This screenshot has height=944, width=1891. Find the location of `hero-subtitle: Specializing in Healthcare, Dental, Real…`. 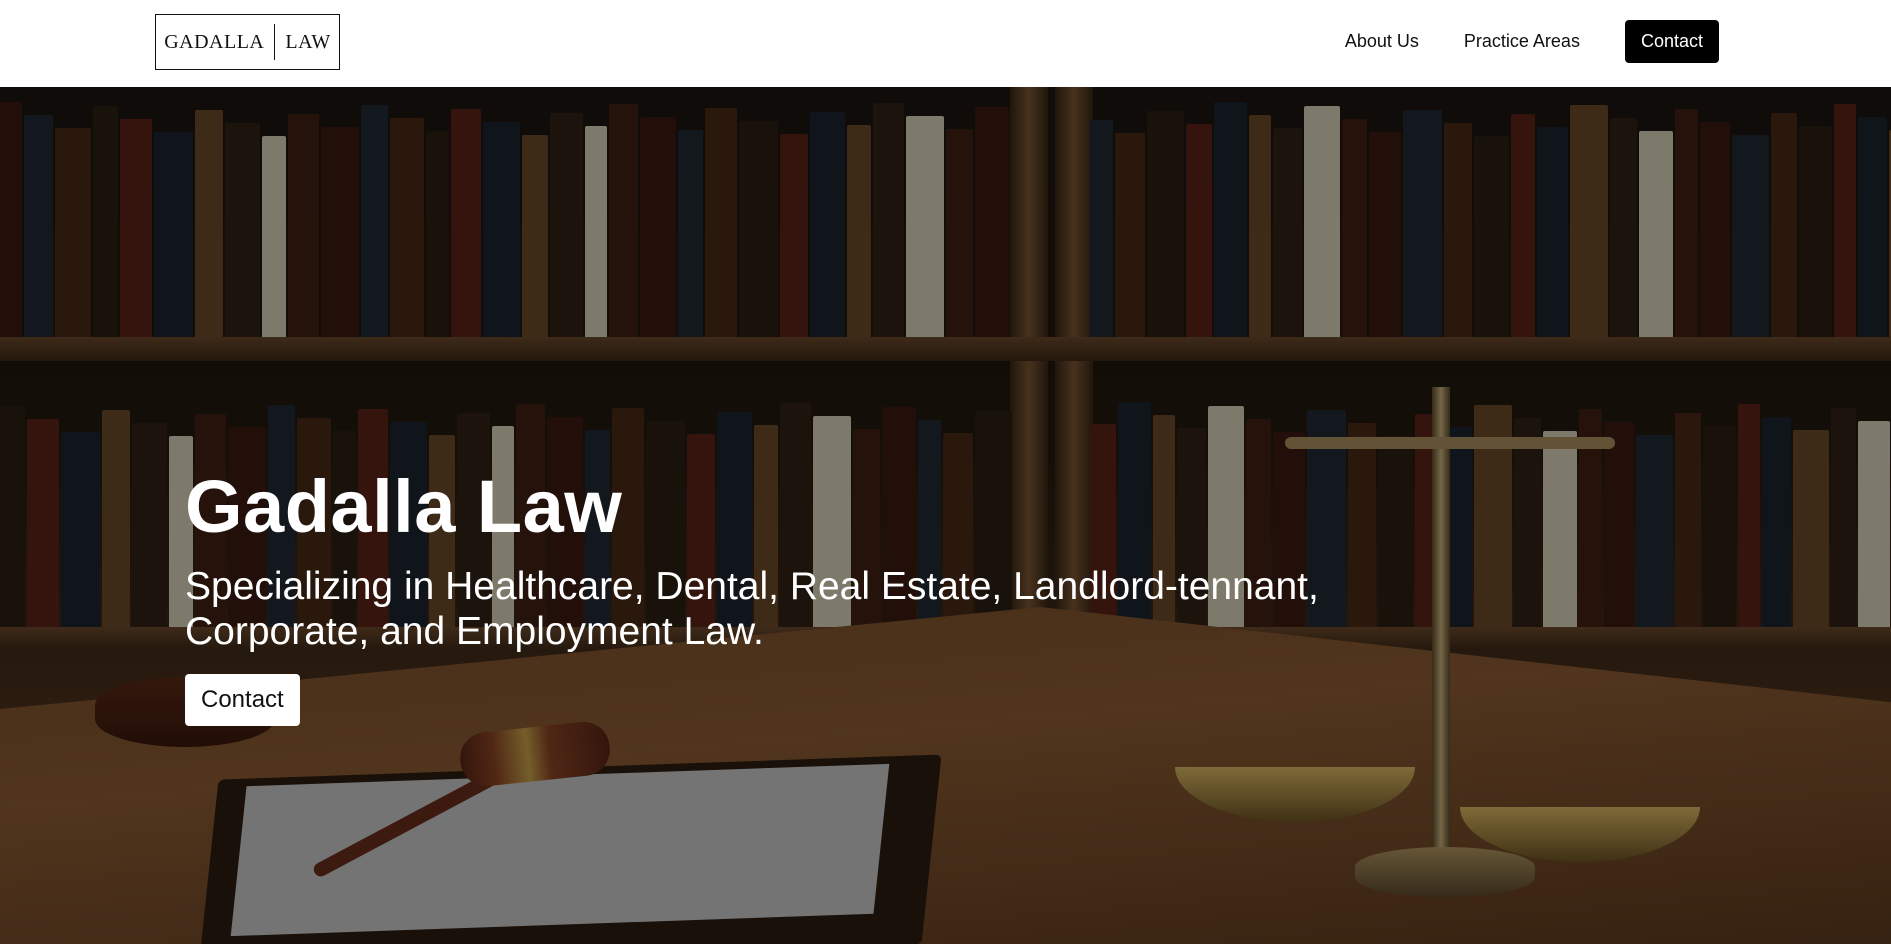

hero-subtitle: Specializing in Healthcare, Dental, Real… is located at coordinates (752, 609).